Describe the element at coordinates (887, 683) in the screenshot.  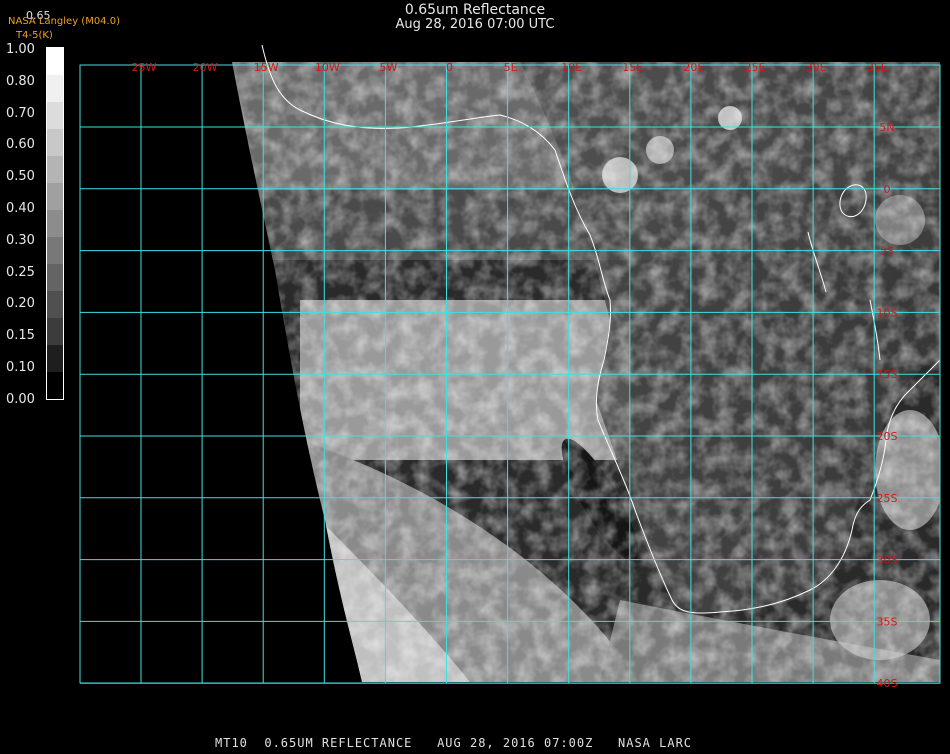
I see `latitude-label: 40S` at that location.